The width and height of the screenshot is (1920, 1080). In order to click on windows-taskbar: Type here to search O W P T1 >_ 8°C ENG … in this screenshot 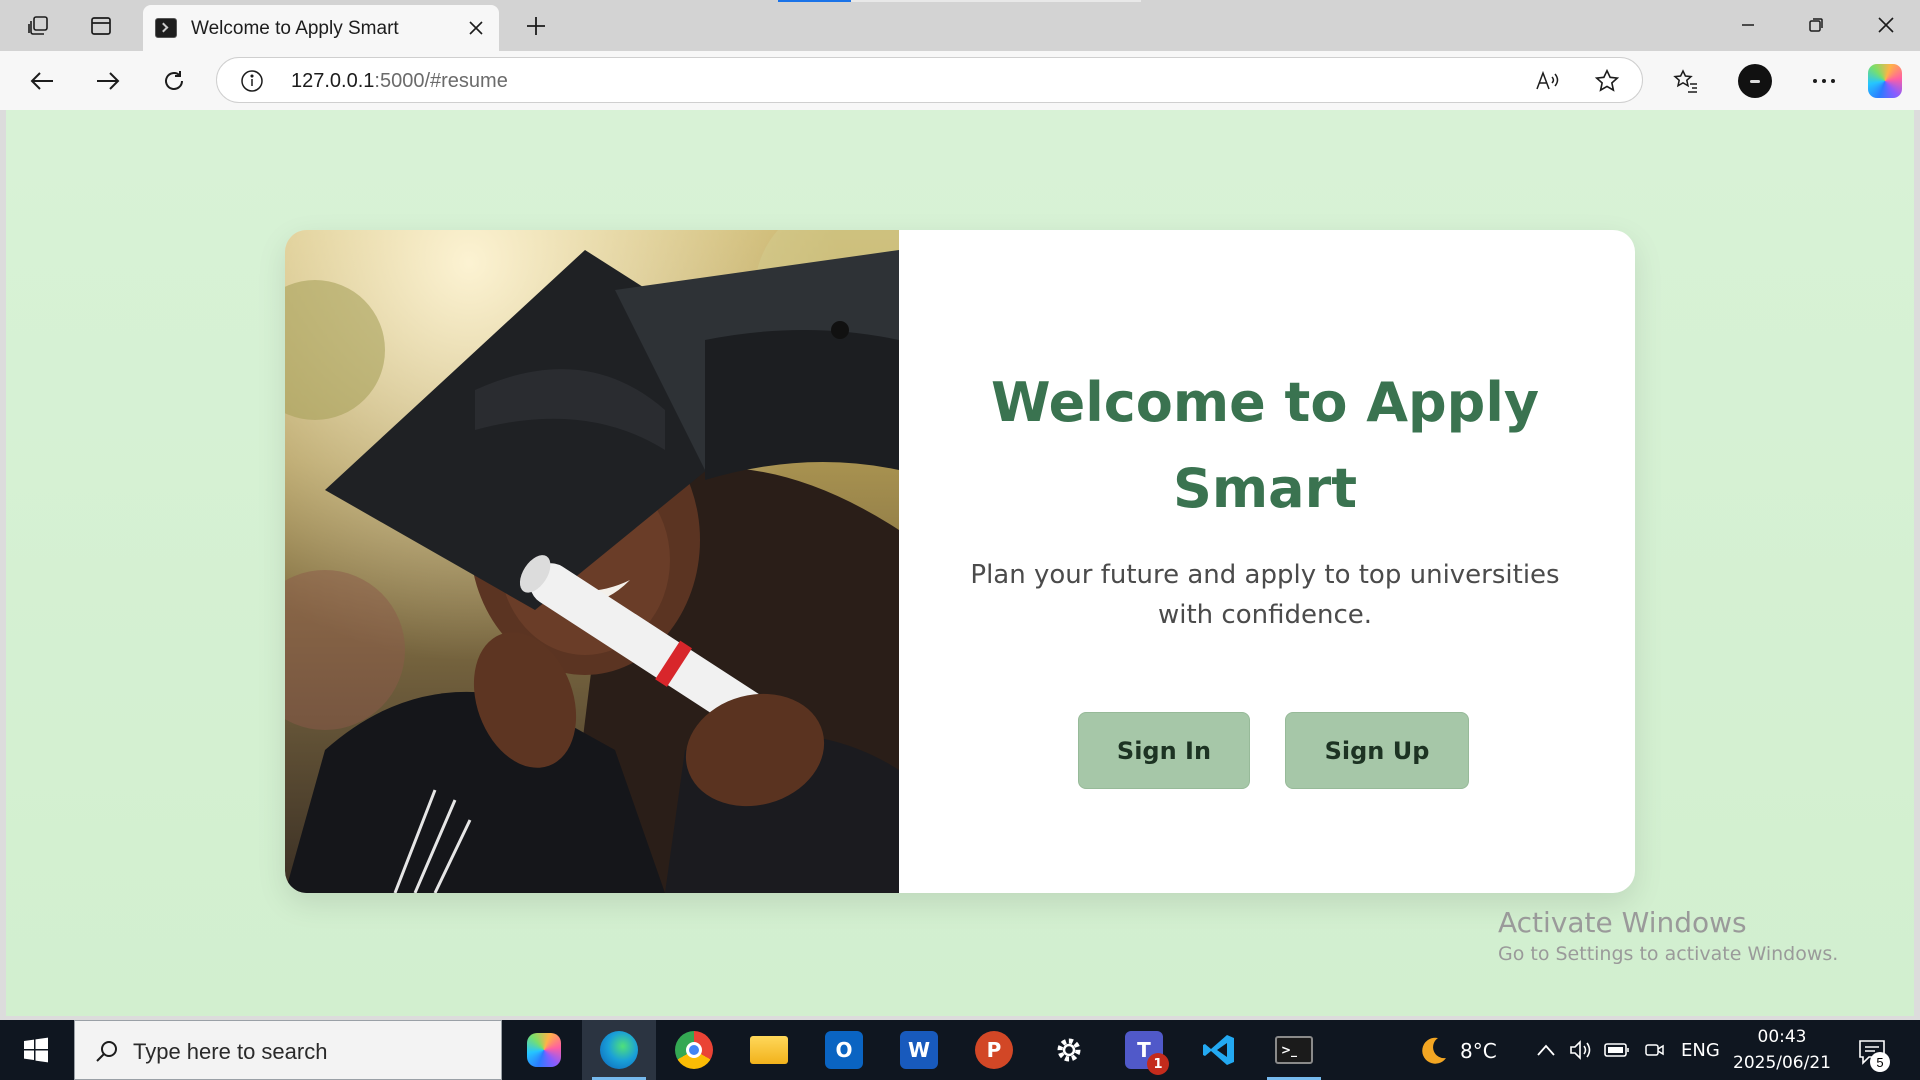, I will do `click(960, 1050)`.